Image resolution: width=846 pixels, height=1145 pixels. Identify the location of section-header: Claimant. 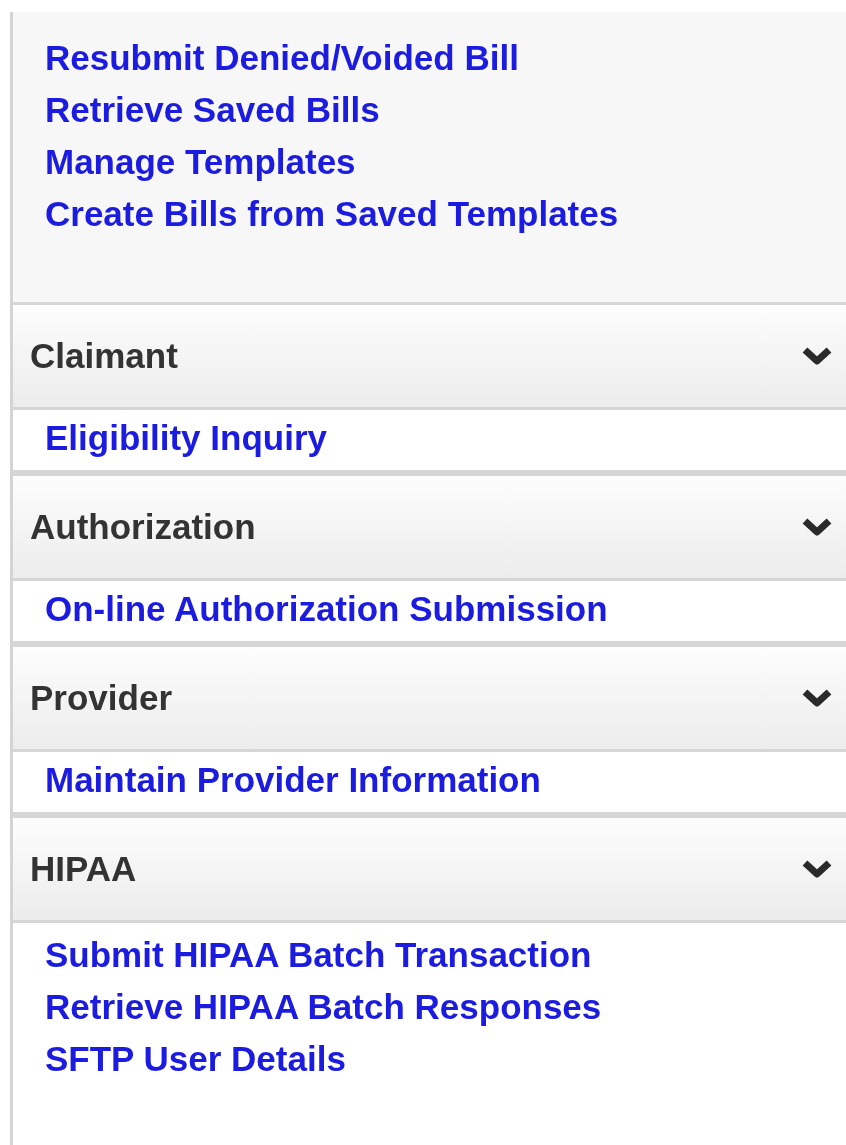
(429, 356).